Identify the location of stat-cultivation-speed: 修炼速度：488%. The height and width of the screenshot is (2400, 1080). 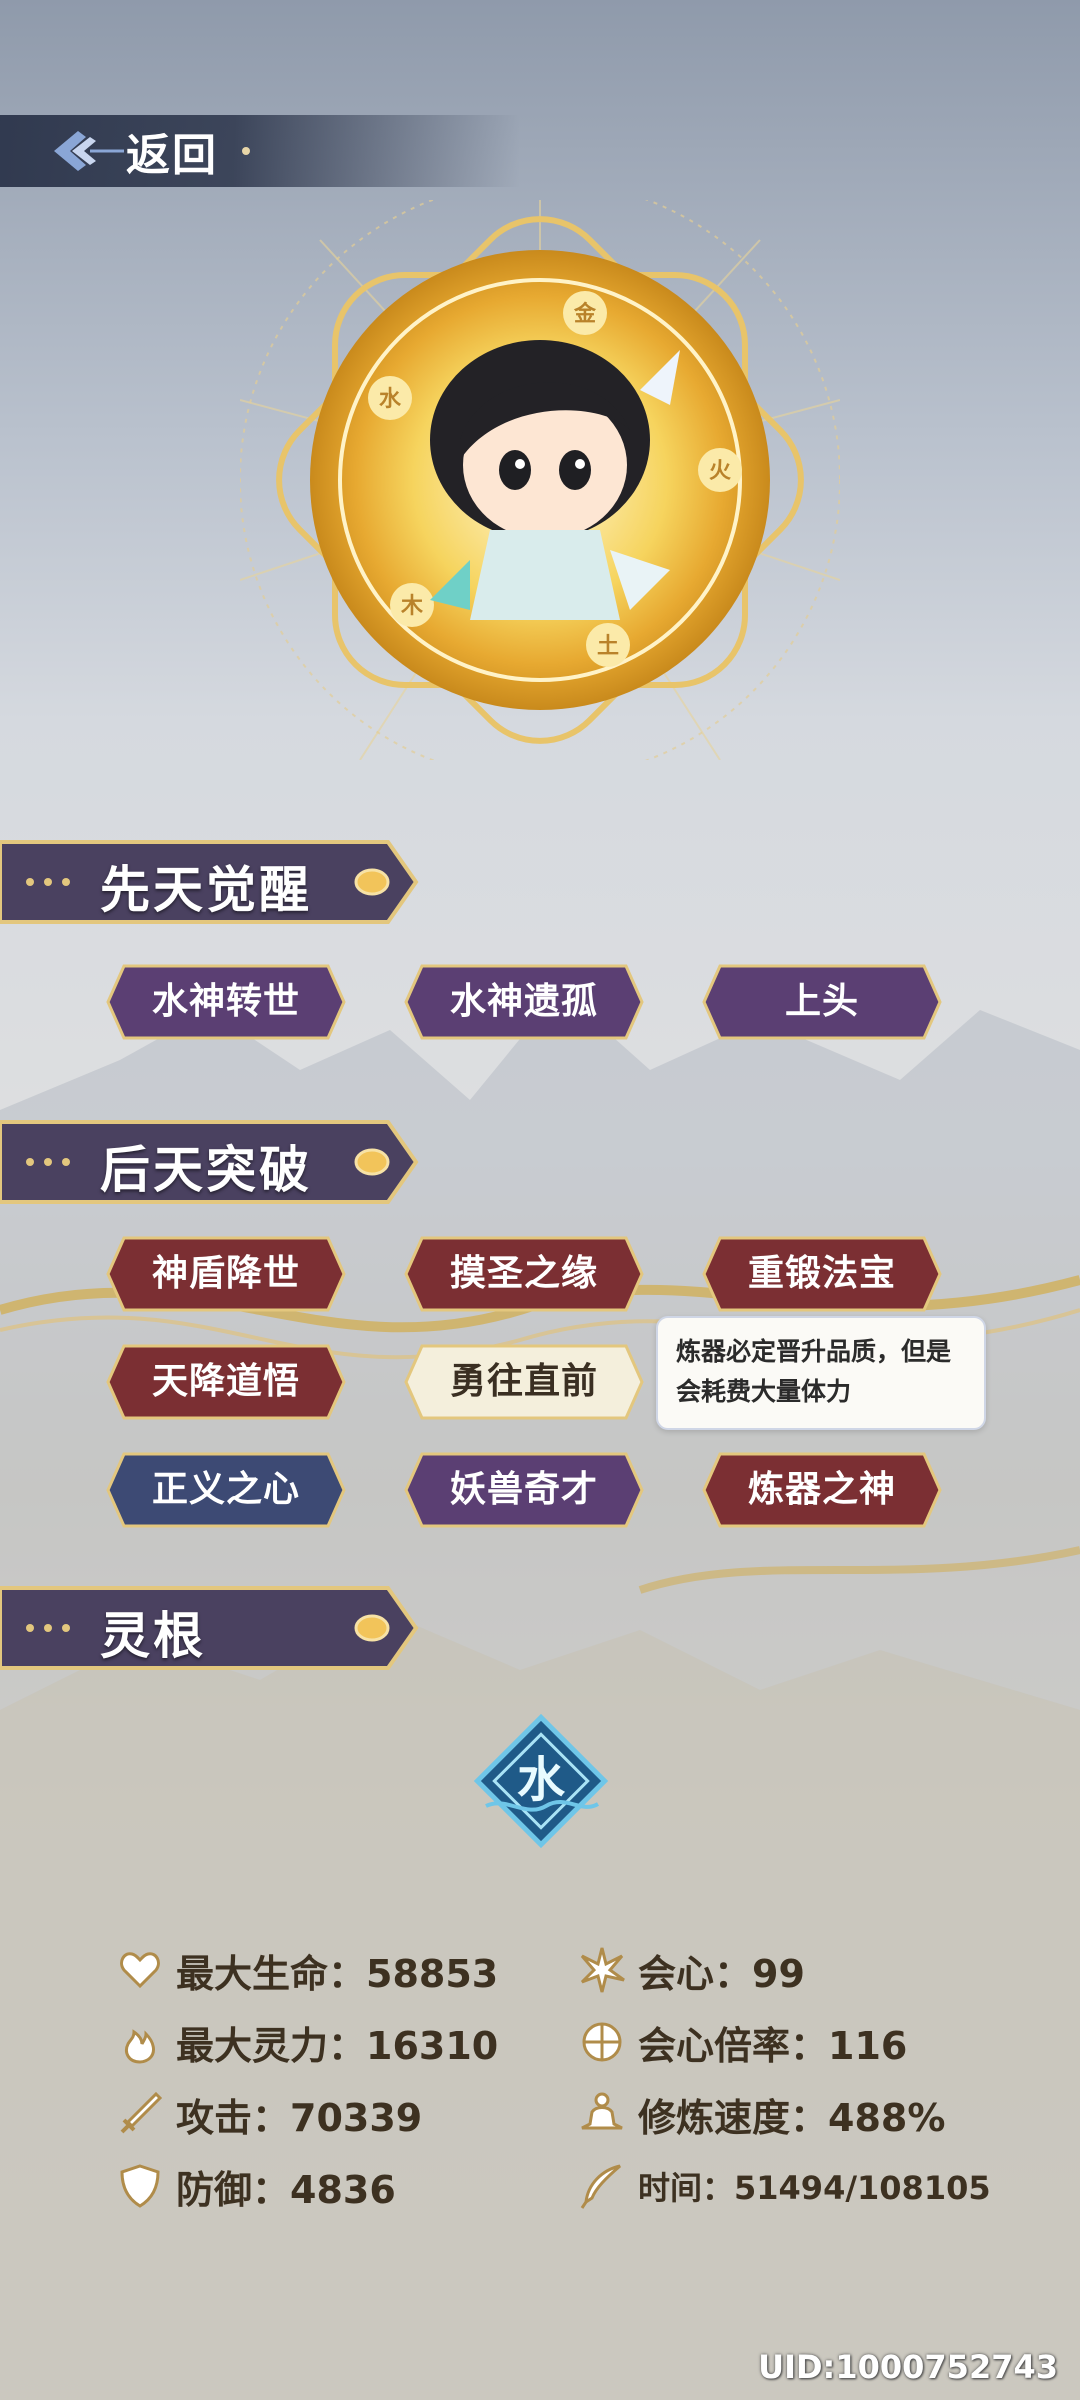
(761, 2114).